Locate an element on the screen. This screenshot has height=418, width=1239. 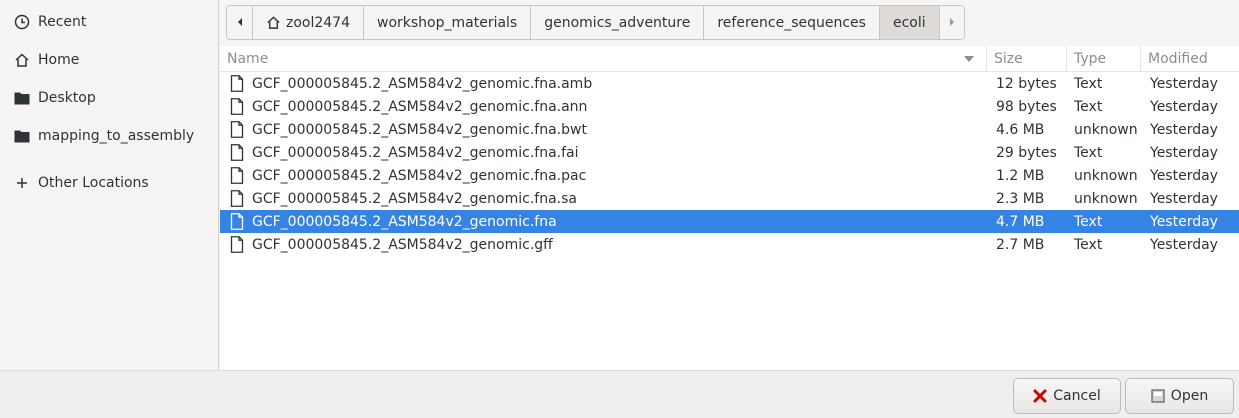
sidebar-item-recent: Recent is located at coordinates (109, 22).